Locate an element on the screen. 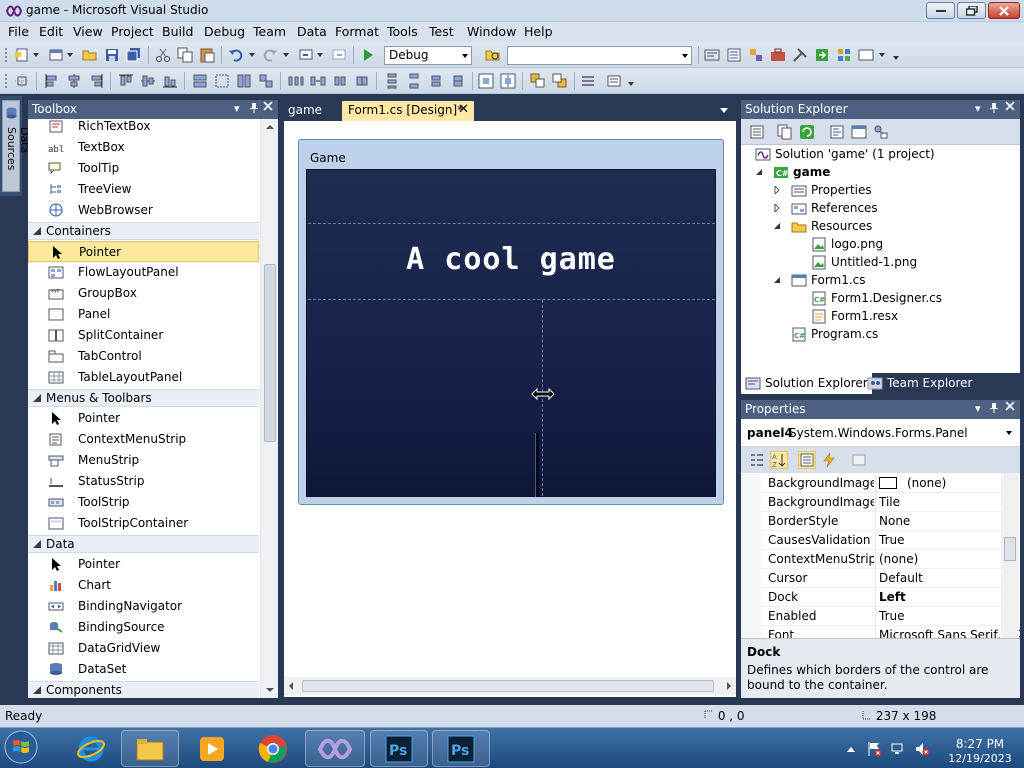 The width and height of the screenshot is (1024, 768). property-row: Font Microsoft Sans Serif, 8.2 is located at coordinates (880, 632).